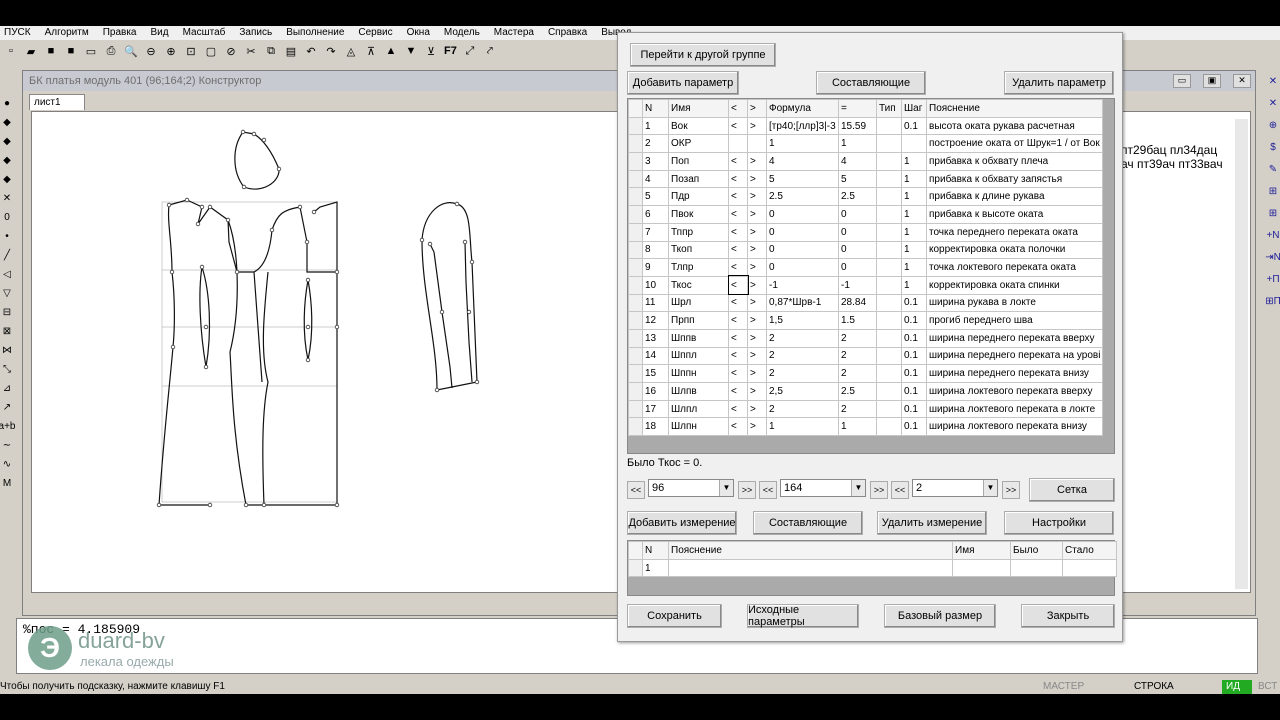 This screenshot has height=720, width=1280. Describe the element at coordinates (131, 51) in the screenshot. I see `preview-icon: 🔍` at that location.